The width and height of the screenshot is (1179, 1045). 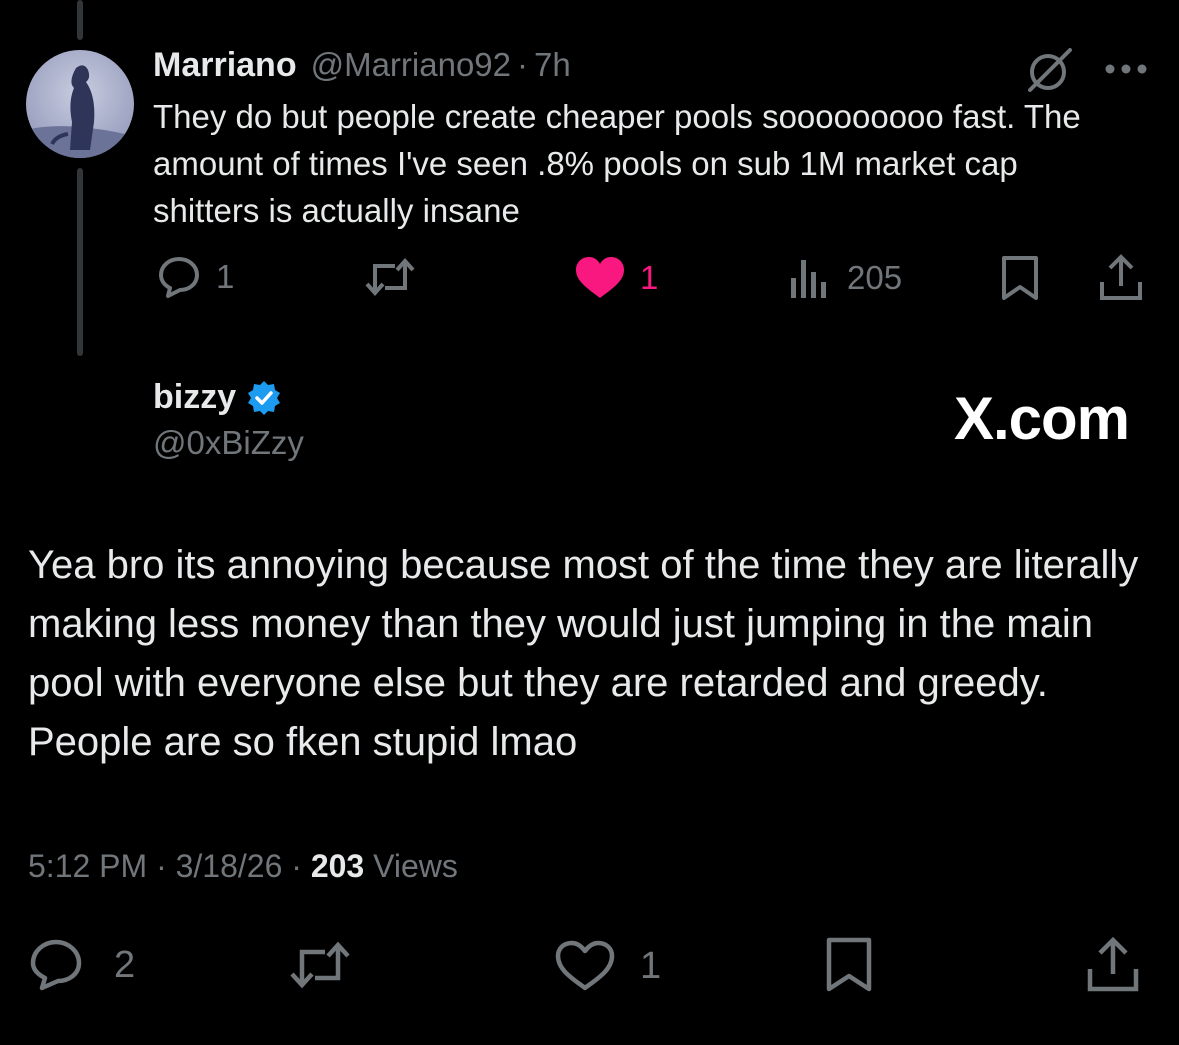 I want to click on main-reply-button: 2, so click(x=81, y=965).